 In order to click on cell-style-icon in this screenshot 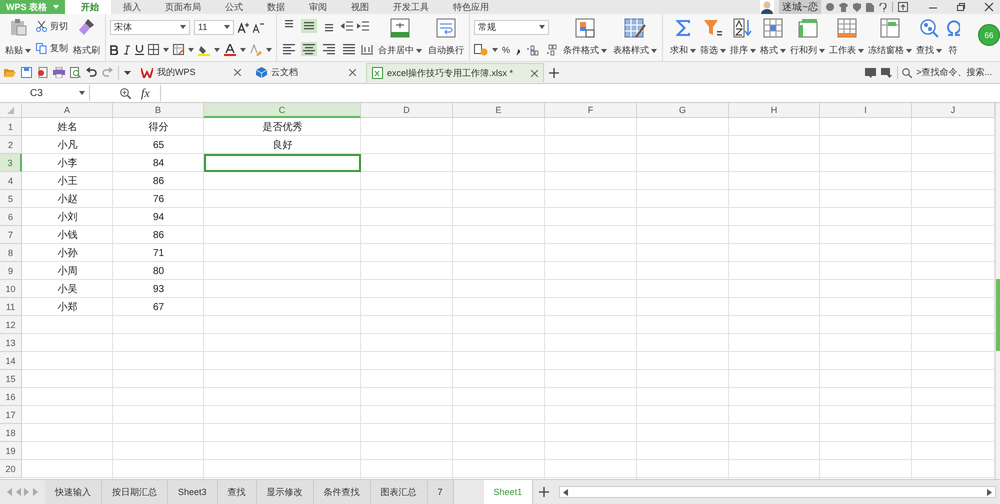, I will do `click(178, 49)`.